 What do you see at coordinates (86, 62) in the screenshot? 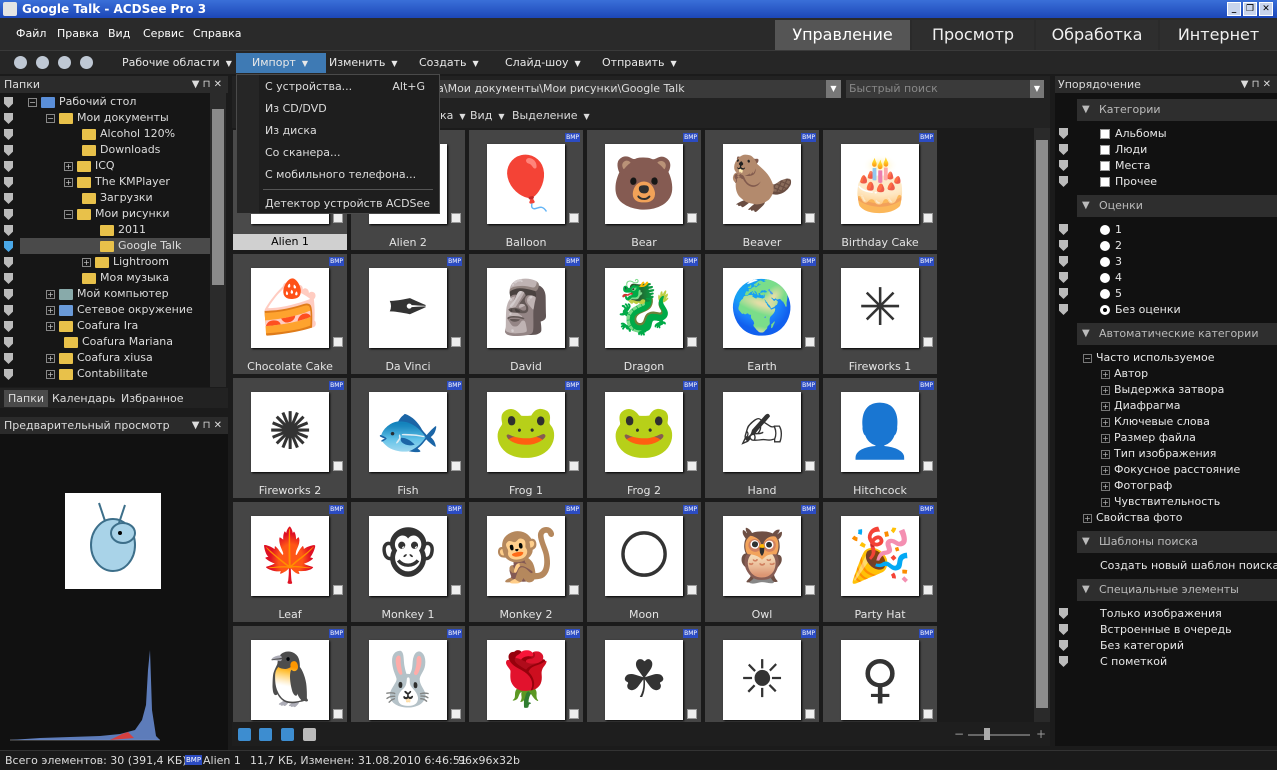
I see `up-icon` at bounding box center [86, 62].